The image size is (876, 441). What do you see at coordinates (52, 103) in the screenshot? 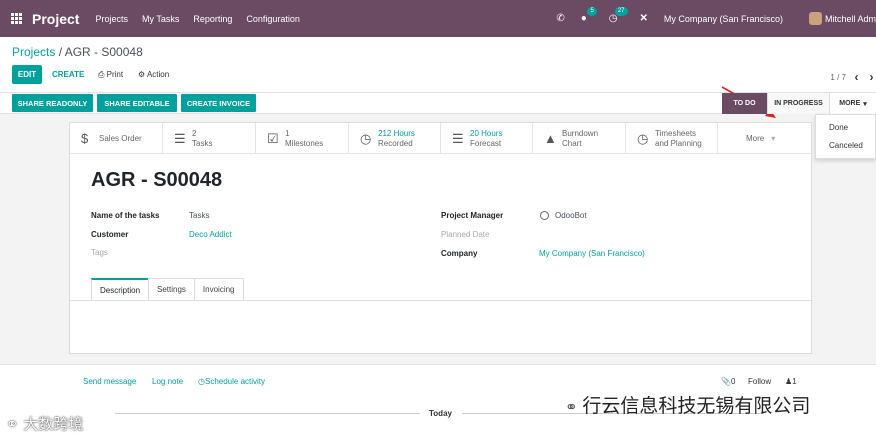
I see `share-readonly-button: SHARE READONLY` at bounding box center [52, 103].